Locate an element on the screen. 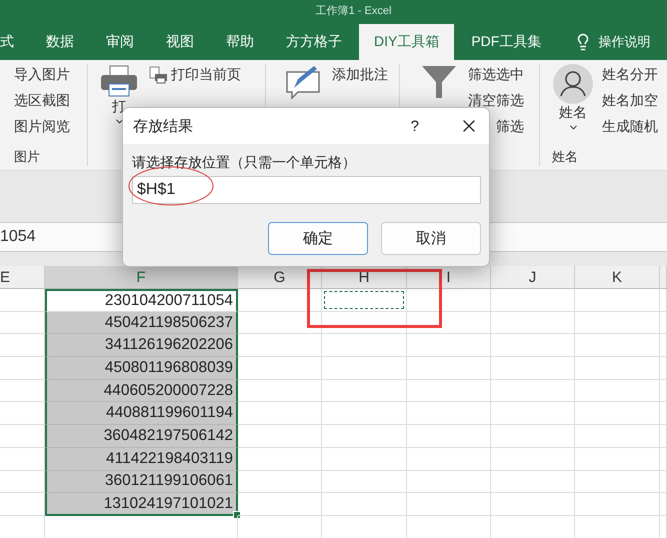  person-icon is located at coordinates (573, 84).